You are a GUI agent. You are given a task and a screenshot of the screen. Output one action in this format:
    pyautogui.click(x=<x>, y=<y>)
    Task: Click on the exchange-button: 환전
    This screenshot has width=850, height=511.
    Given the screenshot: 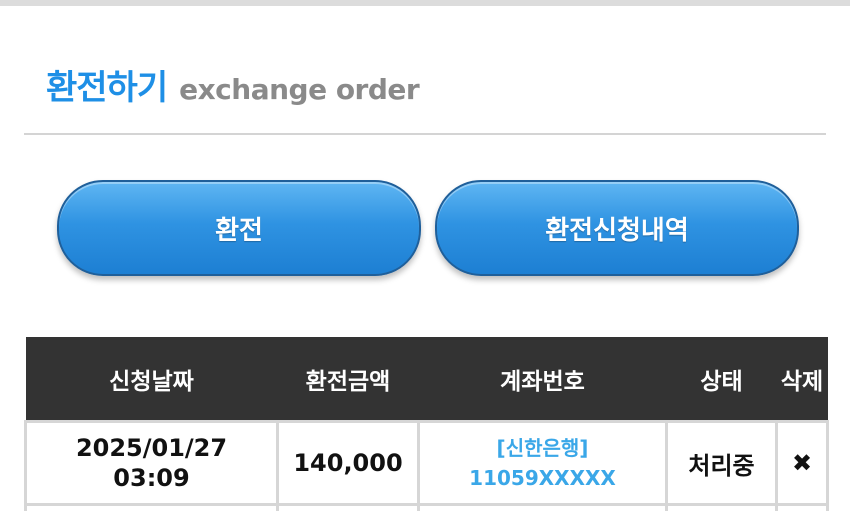 What is the action you would take?
    pyautogui.click(x=239, y=228)
    